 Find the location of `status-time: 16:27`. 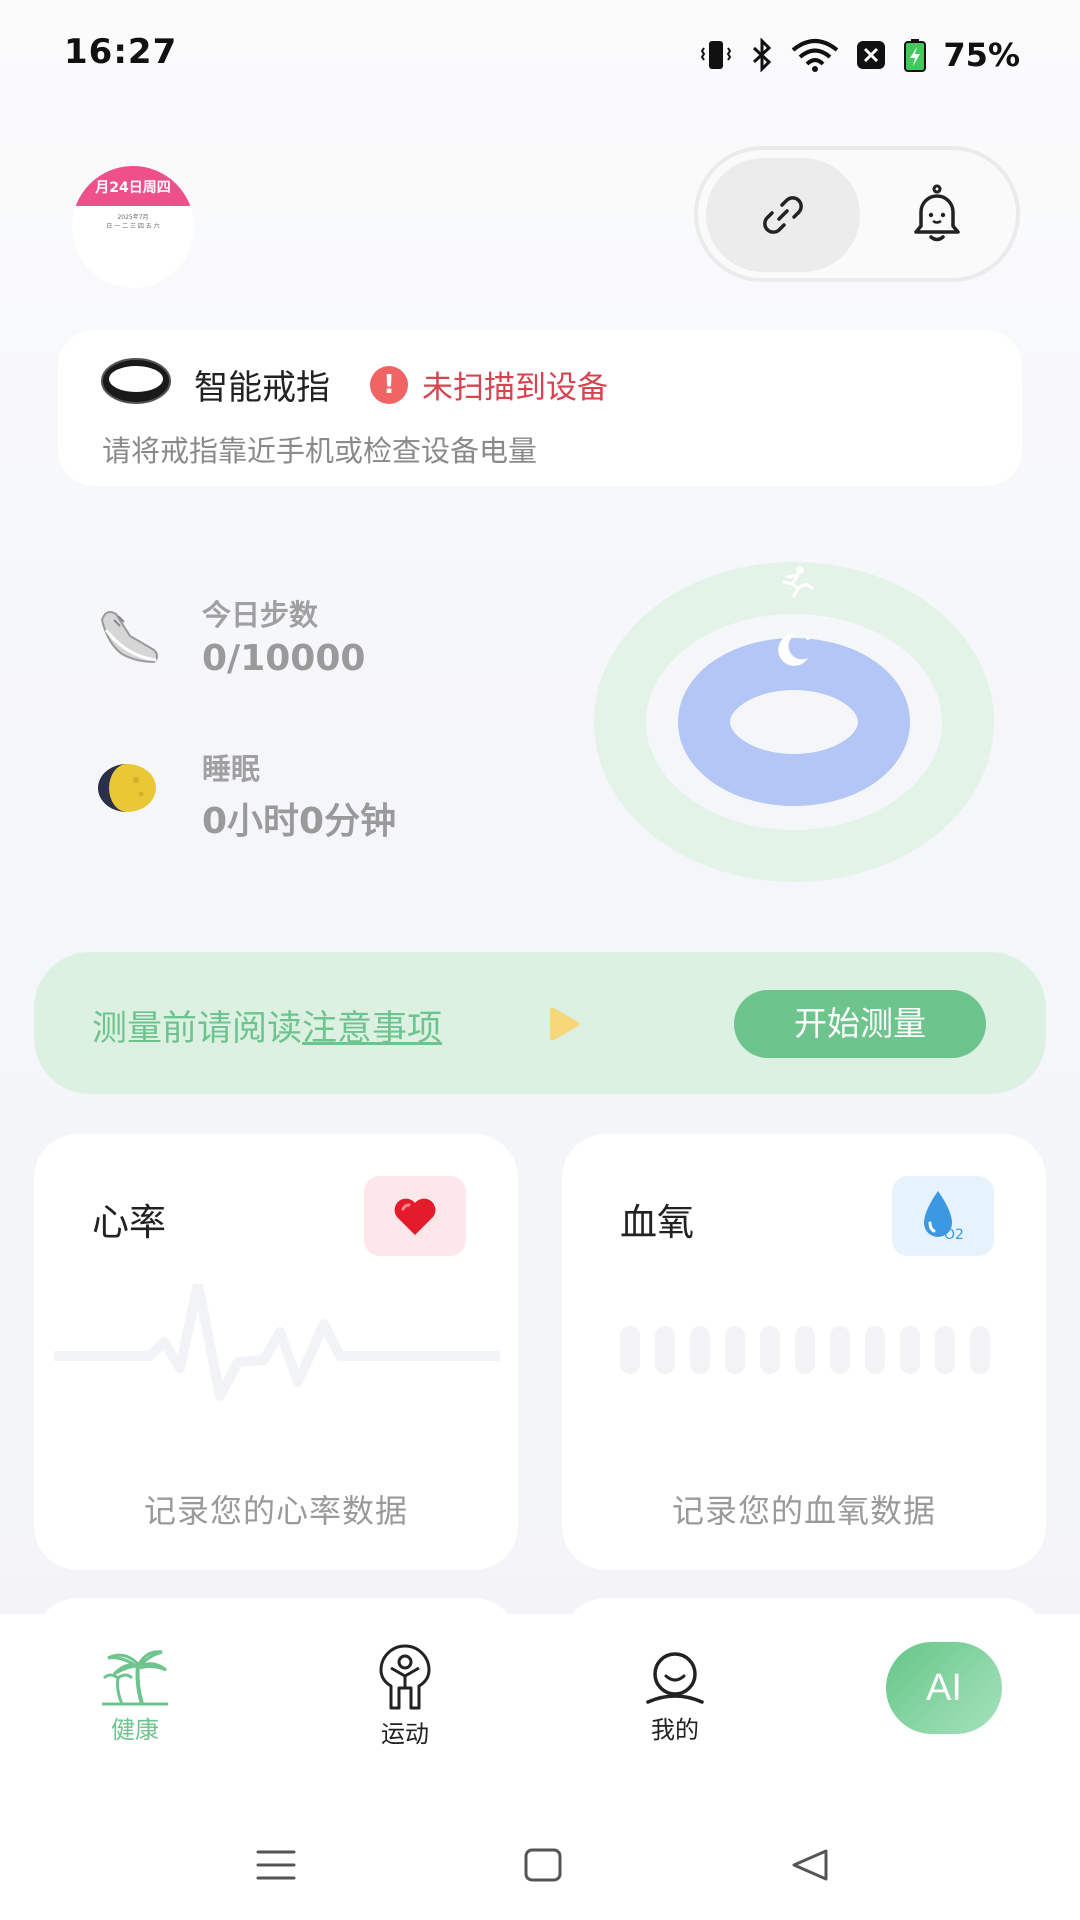

status-time: 16:27 is located at coordinates (121, 52).